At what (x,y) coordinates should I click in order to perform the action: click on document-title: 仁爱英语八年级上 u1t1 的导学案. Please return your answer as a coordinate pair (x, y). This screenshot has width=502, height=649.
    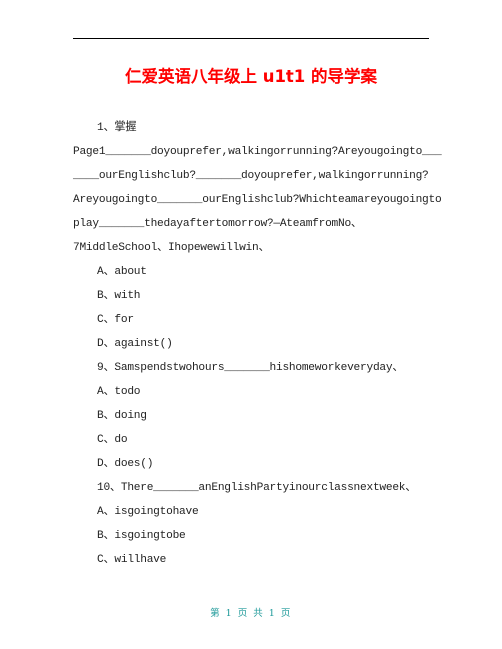
    Looking at the image, I should click on (251, 76).